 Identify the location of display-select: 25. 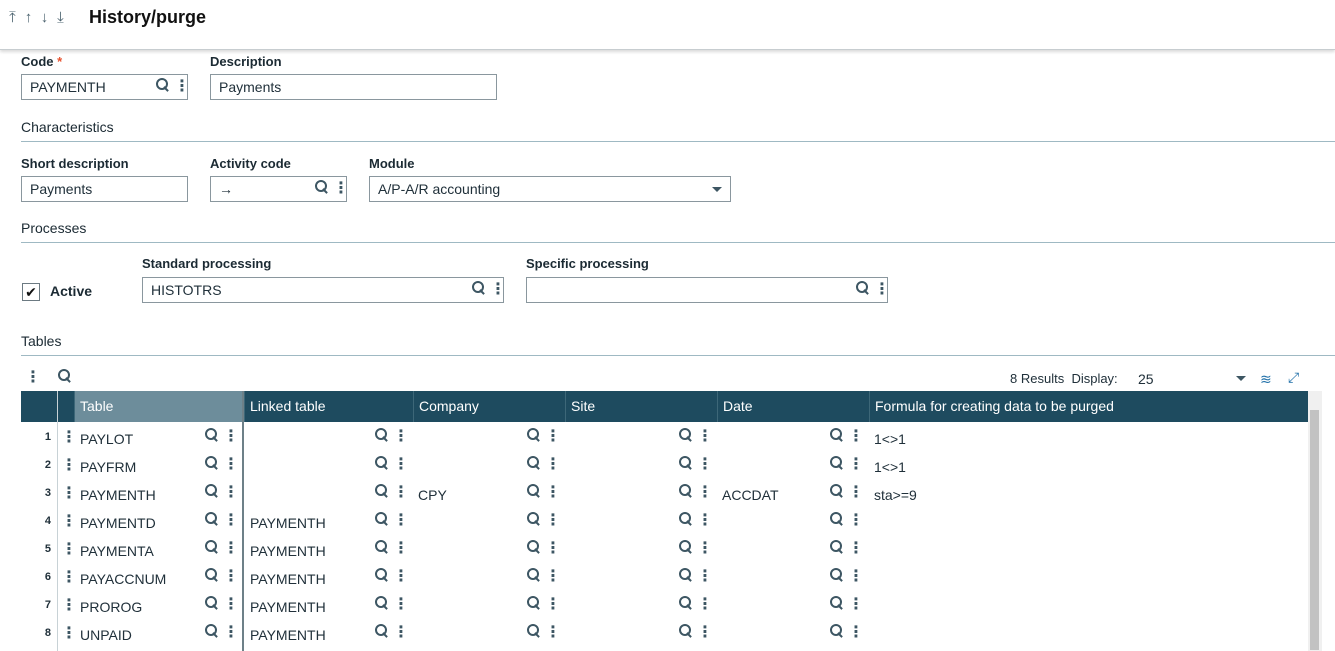
(1193, 380).